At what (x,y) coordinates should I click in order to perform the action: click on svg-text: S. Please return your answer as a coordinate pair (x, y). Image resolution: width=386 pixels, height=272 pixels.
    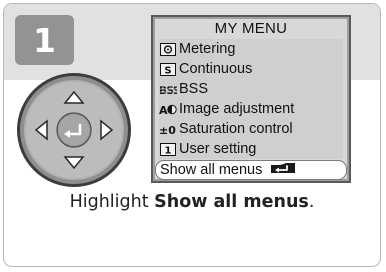
    Looking at the image, I should click on (167, 70).